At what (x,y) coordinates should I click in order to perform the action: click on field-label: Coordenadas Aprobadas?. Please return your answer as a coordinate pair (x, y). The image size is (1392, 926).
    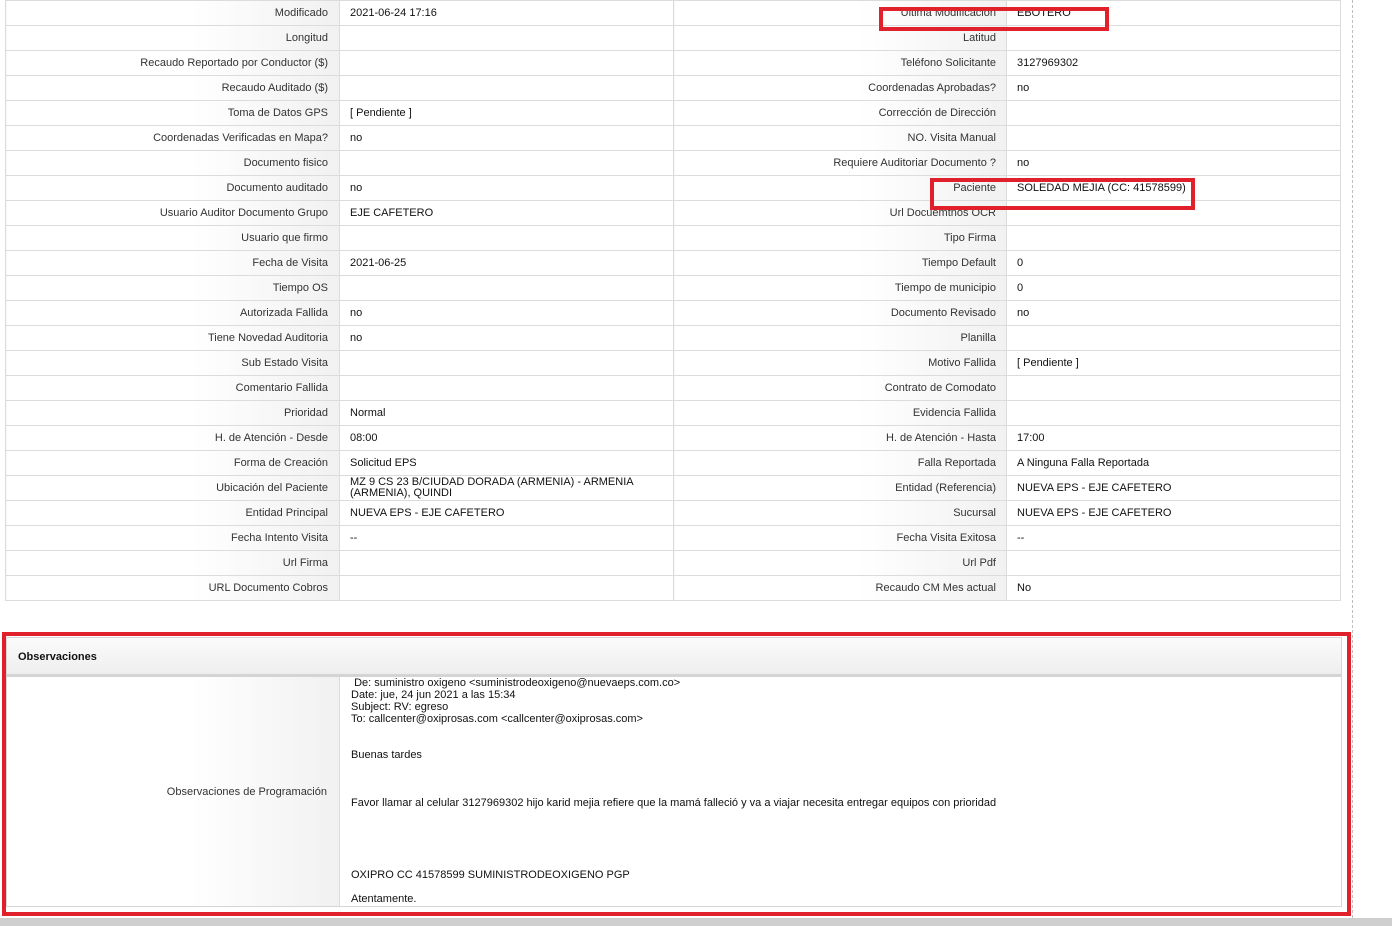
    Looking at the image, I should click on (840, 88).